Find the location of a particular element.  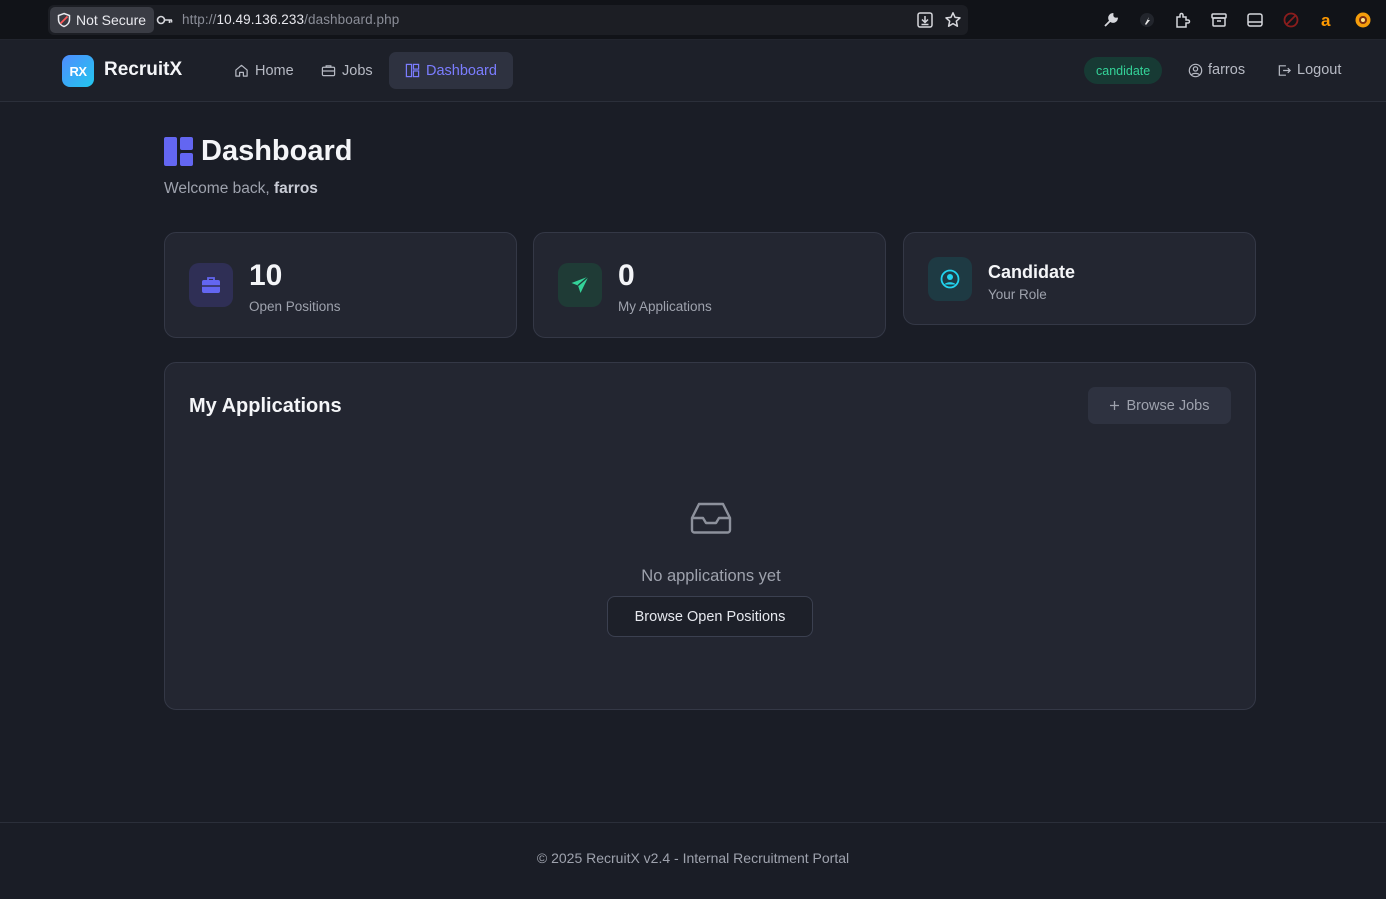

amazon-icon: a is located at coordinates (1327, 20).